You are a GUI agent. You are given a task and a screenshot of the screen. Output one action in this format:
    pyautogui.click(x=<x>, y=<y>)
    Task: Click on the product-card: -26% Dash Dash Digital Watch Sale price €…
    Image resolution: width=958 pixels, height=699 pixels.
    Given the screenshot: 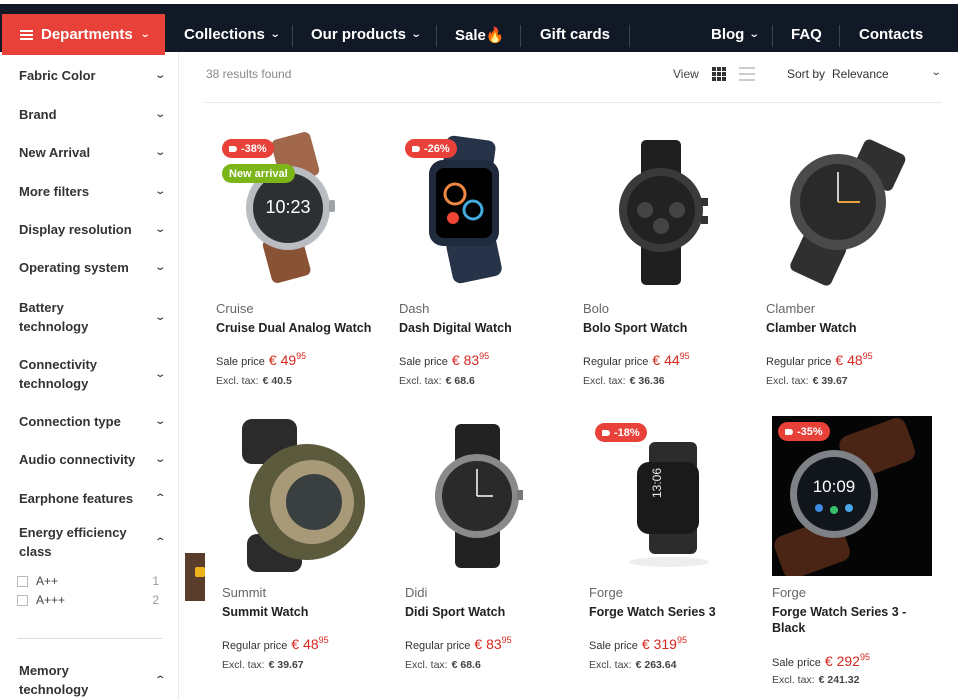 What is the action you would take?
    pyautogui.click(x=484, y=258)
    